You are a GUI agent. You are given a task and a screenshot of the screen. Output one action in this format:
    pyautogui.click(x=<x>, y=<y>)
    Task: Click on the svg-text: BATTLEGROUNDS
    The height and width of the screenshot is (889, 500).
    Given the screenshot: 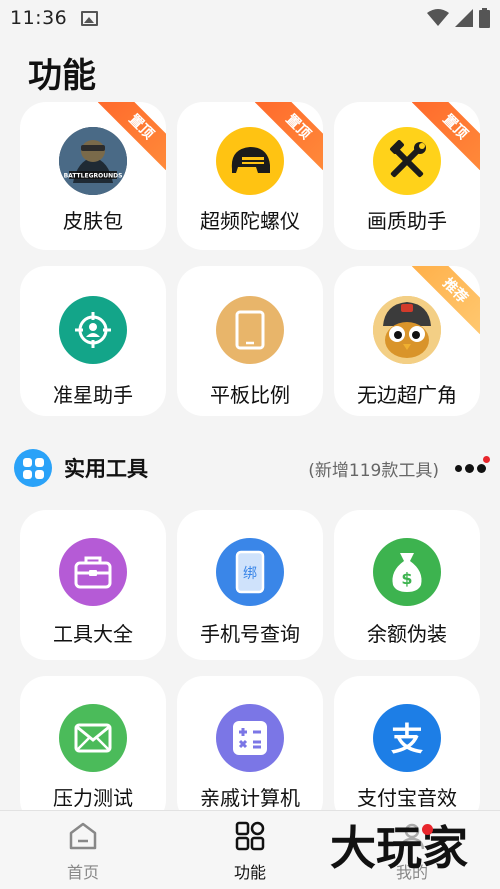 What is the action you would take?
    pyautogui.click(x=93, y=176)
    